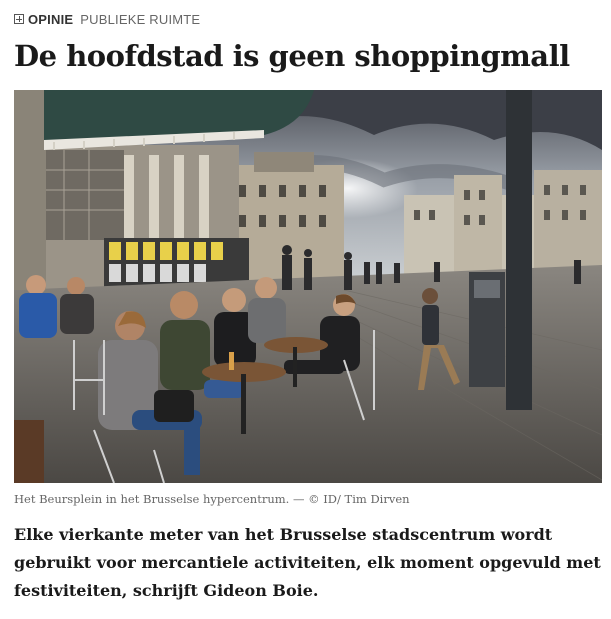 This screenshot has width=611, height=619. What do you see at coordinates (140, 19) in the screenshot?
I see `subsection-label: PUBLIEKE RUIMTE` at bounding box center [140, 19].